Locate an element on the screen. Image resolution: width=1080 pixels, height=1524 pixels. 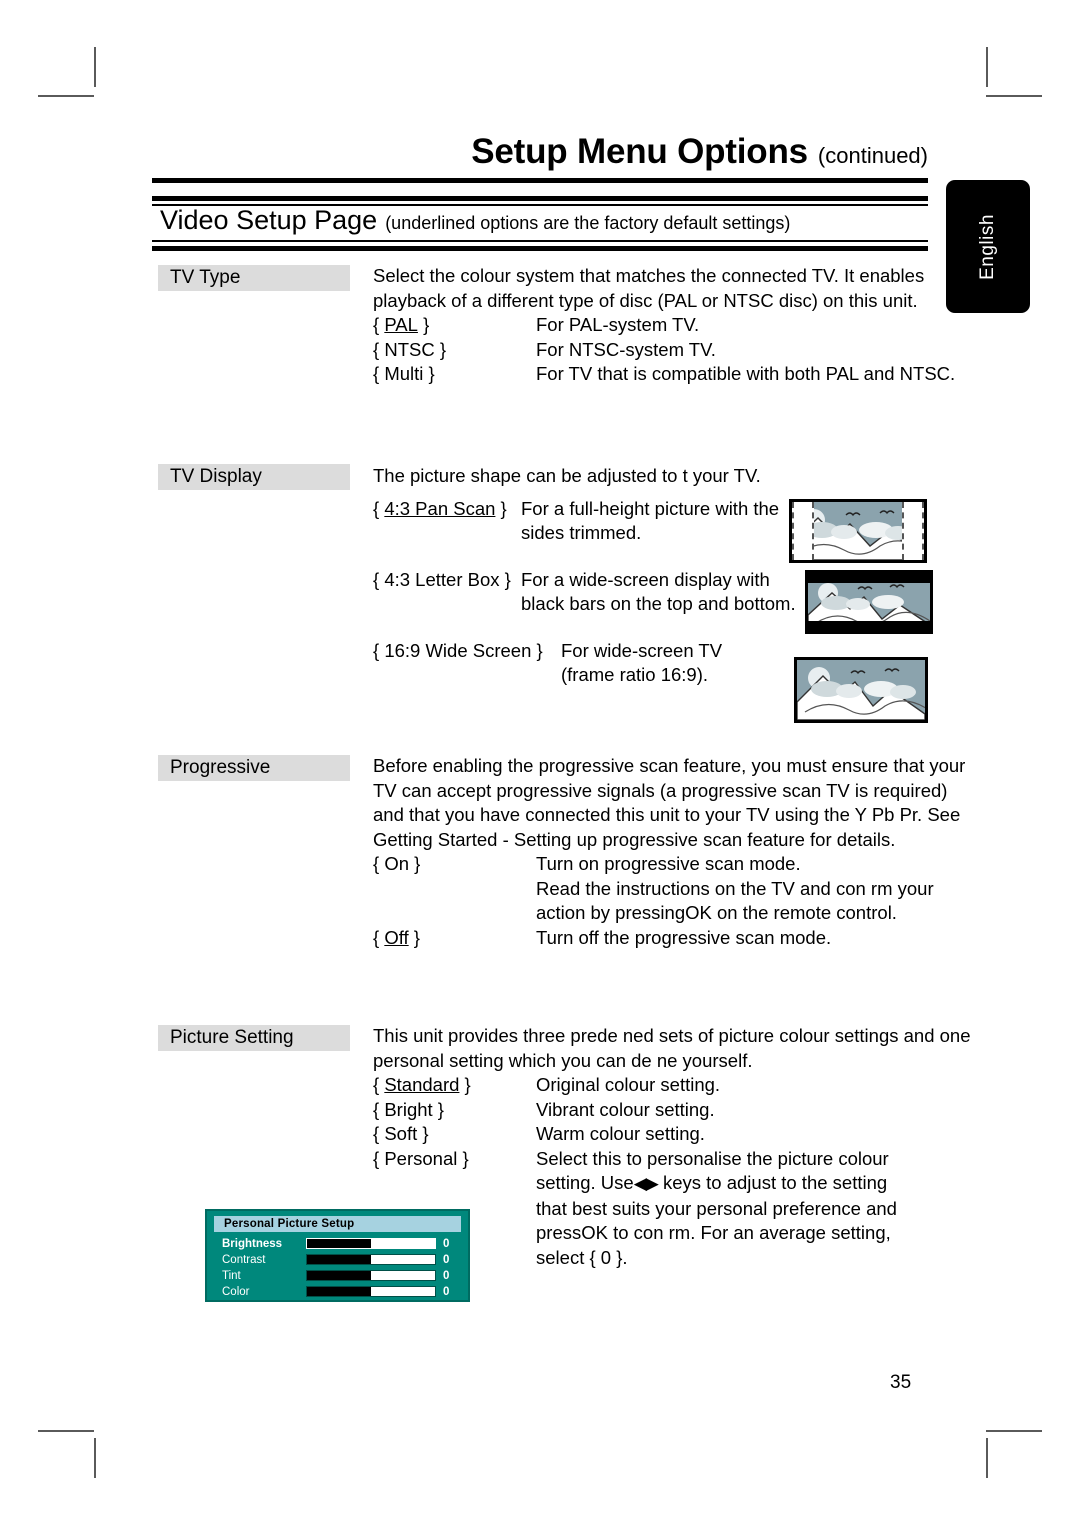
right-arrow-icon: ▶ is located at coordinates (652, 1183).